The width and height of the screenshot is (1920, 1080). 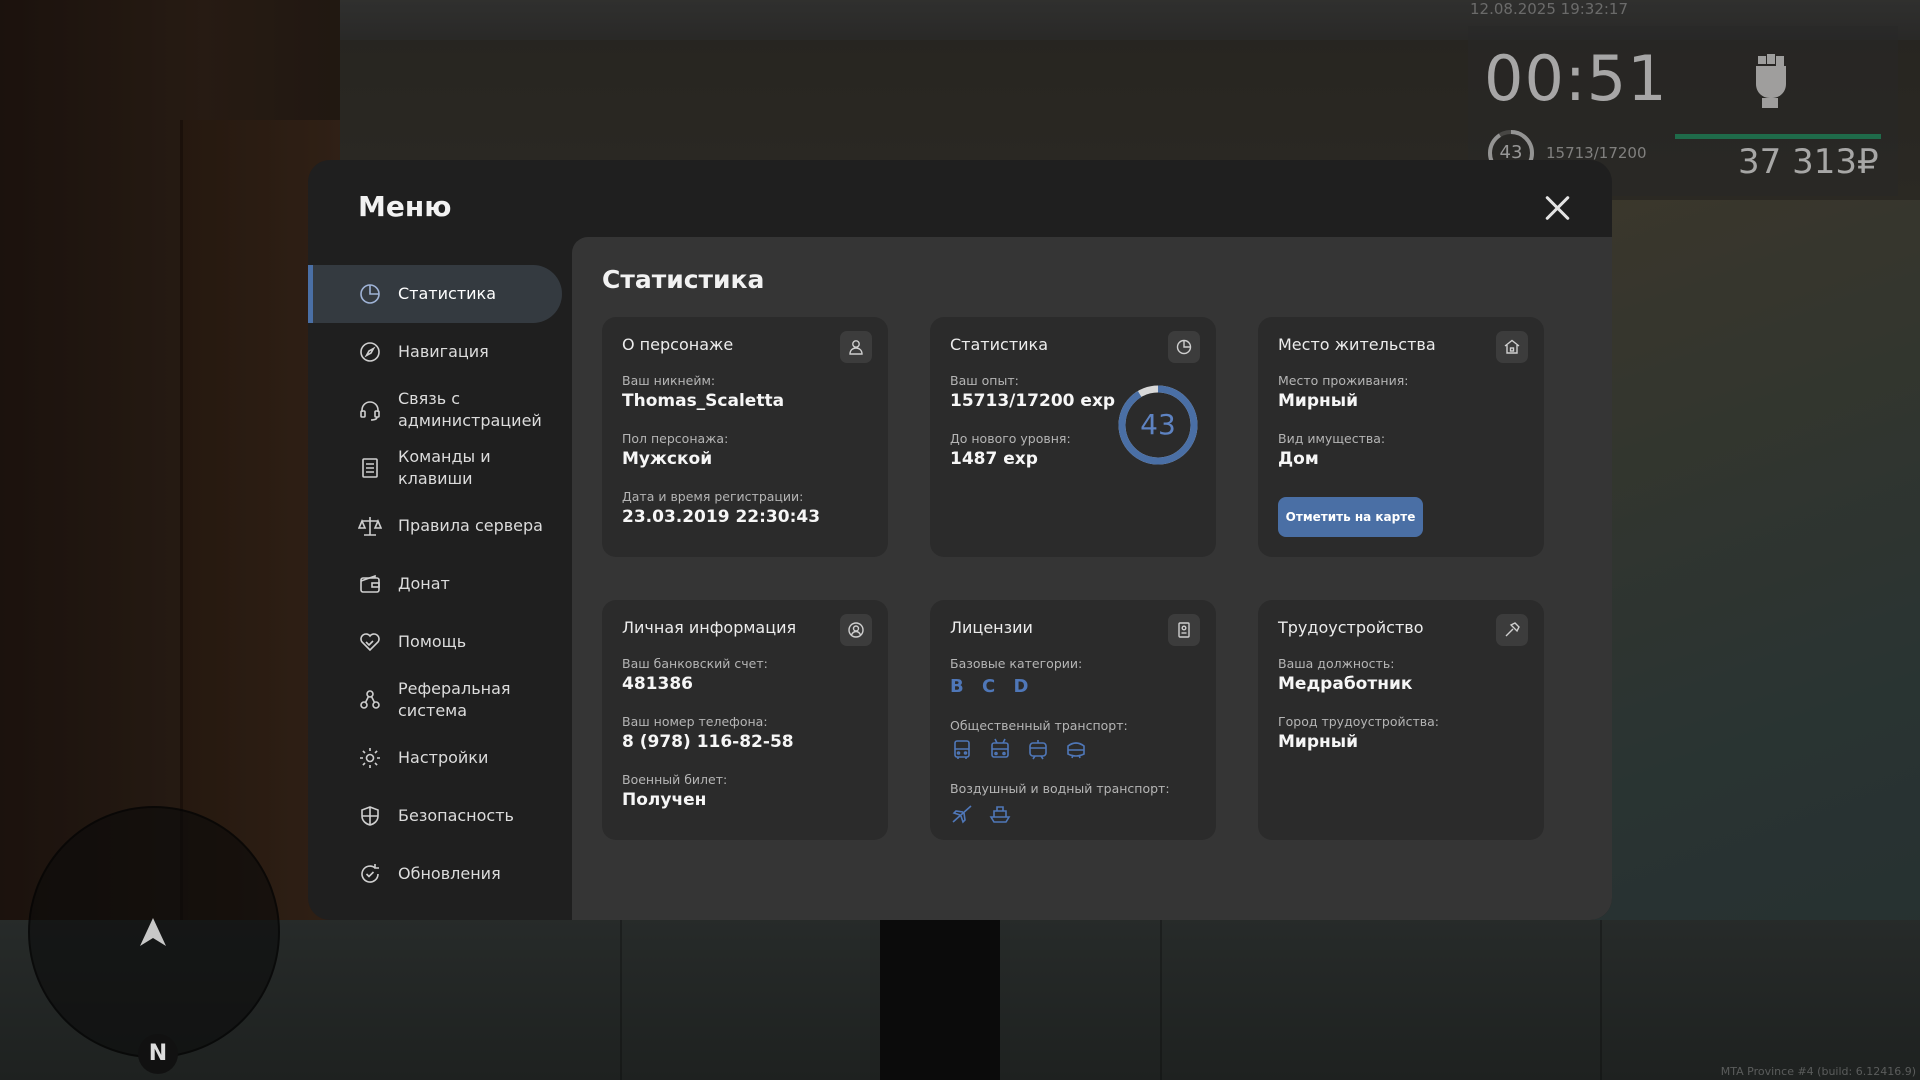 What do you see at coordinates (1000, 748) in the screenshot?
I see `trolleybus-icon` at bounding box center [1000, 748].